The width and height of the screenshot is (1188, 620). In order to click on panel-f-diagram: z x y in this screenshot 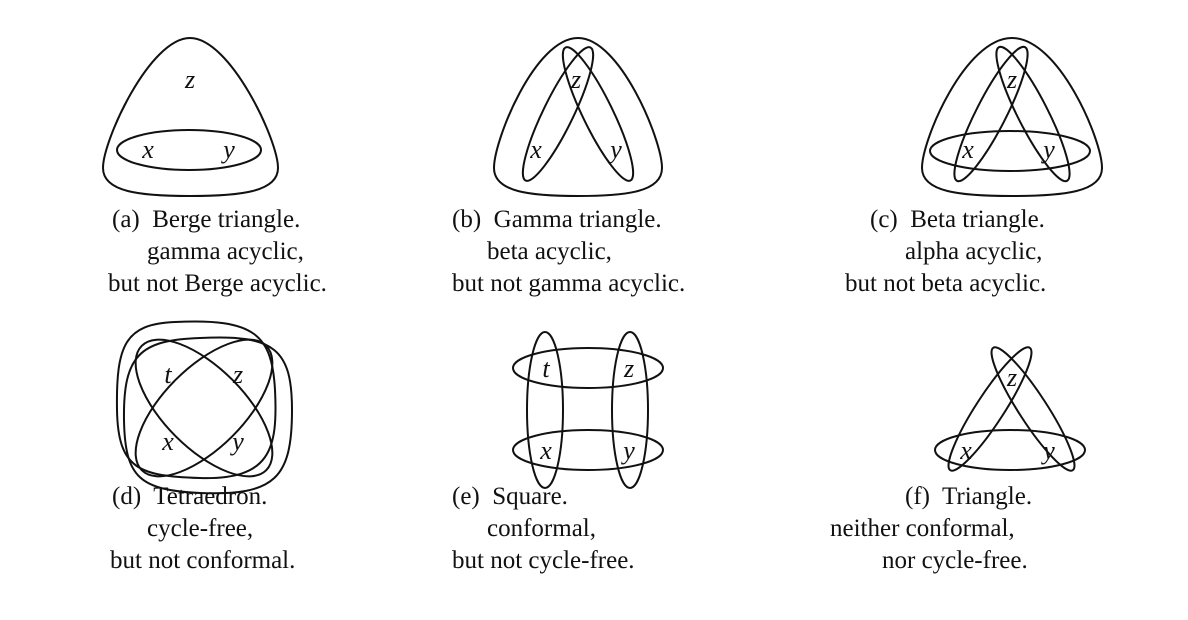, I will do `click(1010, 409)`.